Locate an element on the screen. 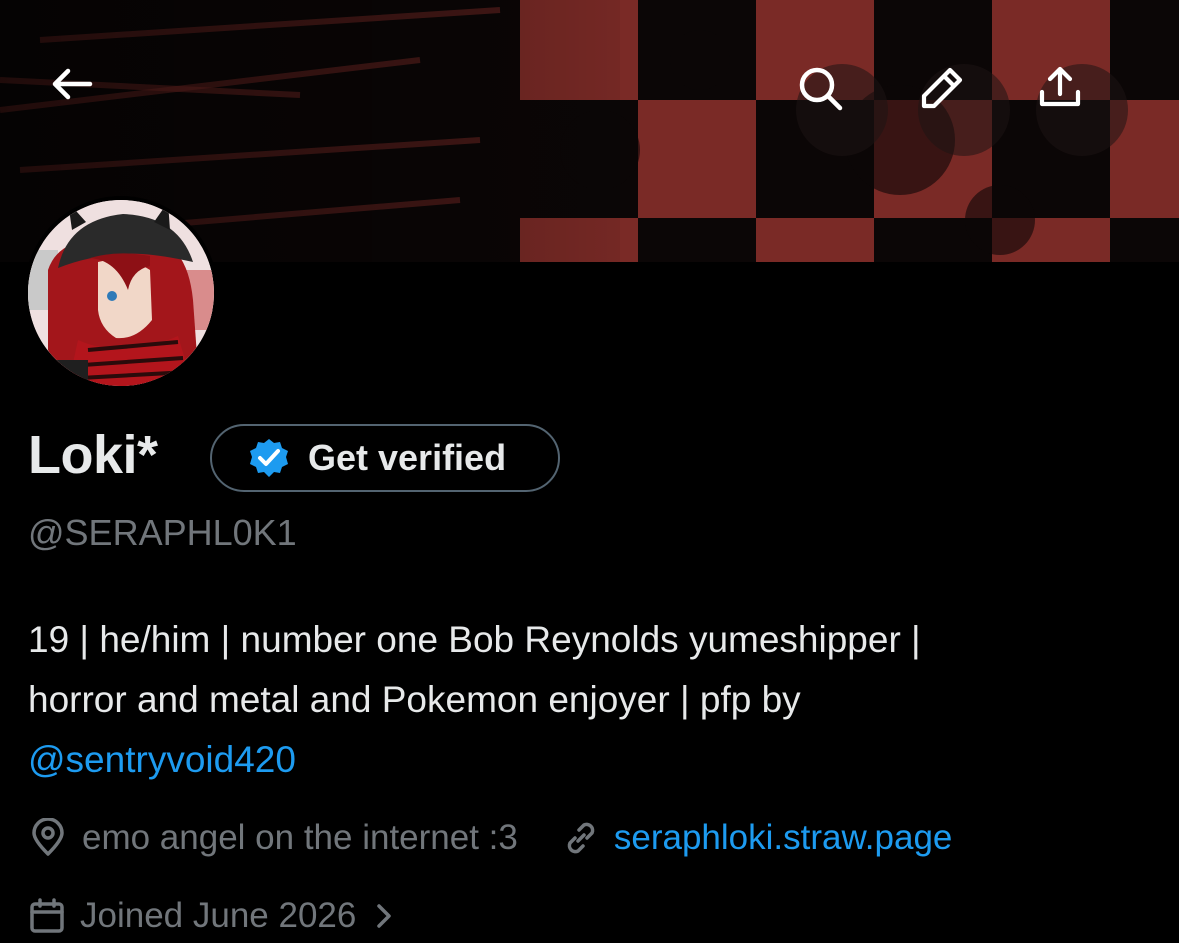 The image size is (1179, 943). joined-item: Joined June 2026 is located at coordinates (218, 916).